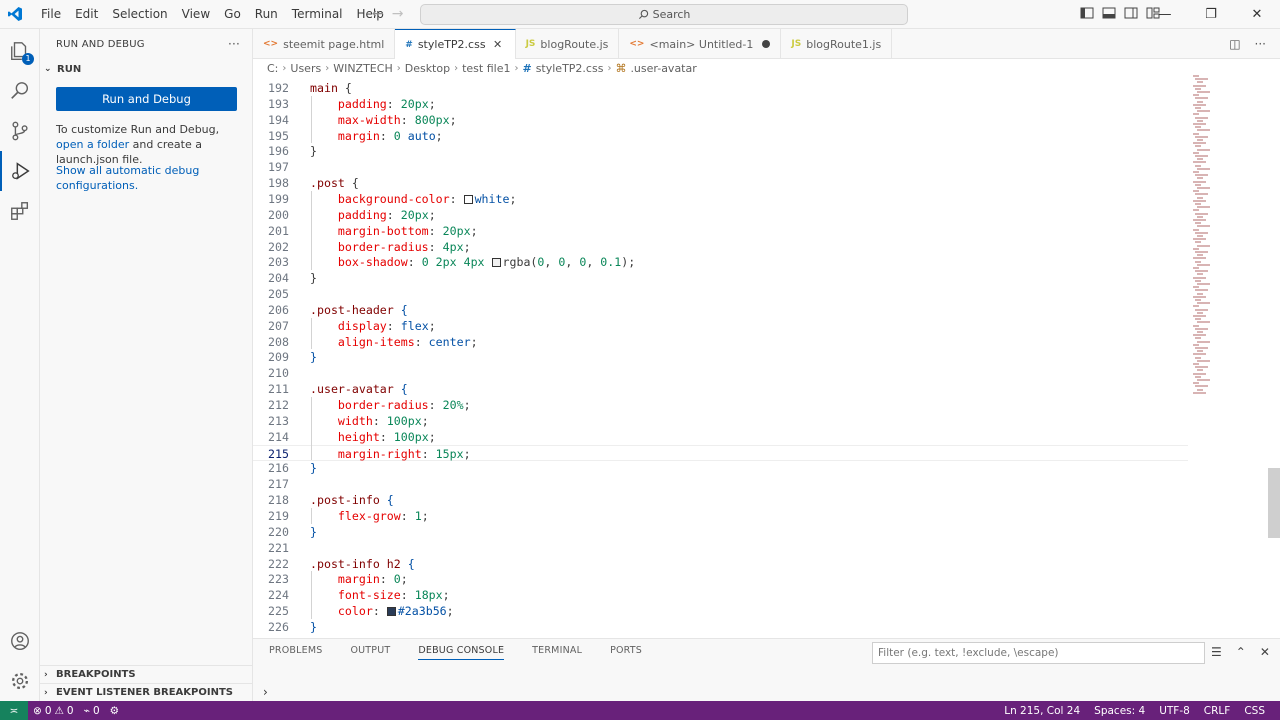  Describe the element at coordinates (720, 373) in the screenshot. I see `code-line: 210` at that location.